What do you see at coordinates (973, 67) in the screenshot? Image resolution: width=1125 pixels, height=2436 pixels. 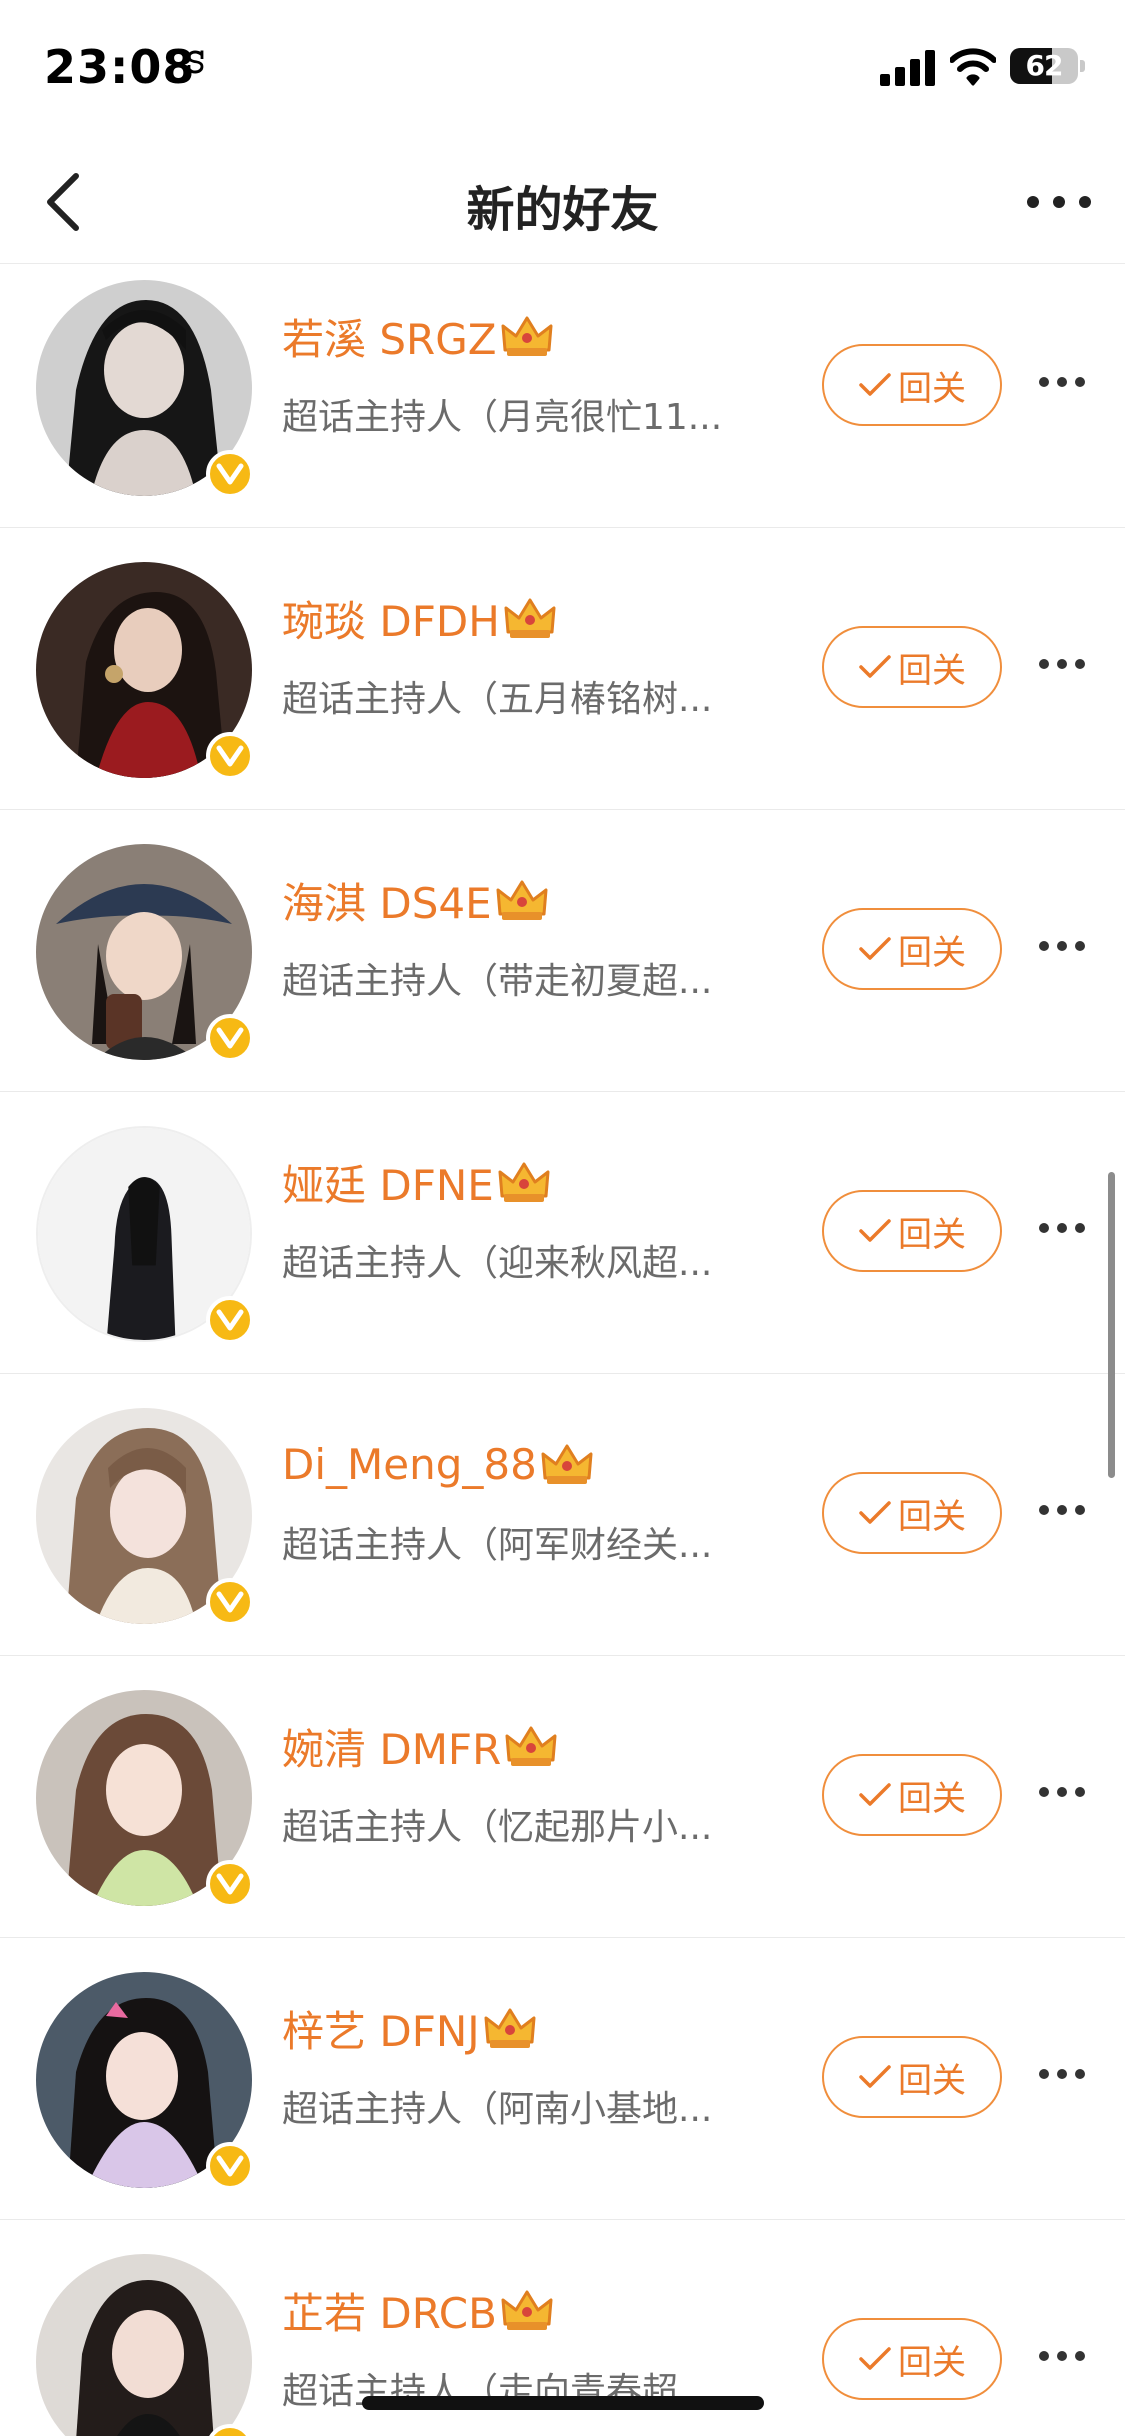 I see `wifi-icon` at bounding box center [973, 67].